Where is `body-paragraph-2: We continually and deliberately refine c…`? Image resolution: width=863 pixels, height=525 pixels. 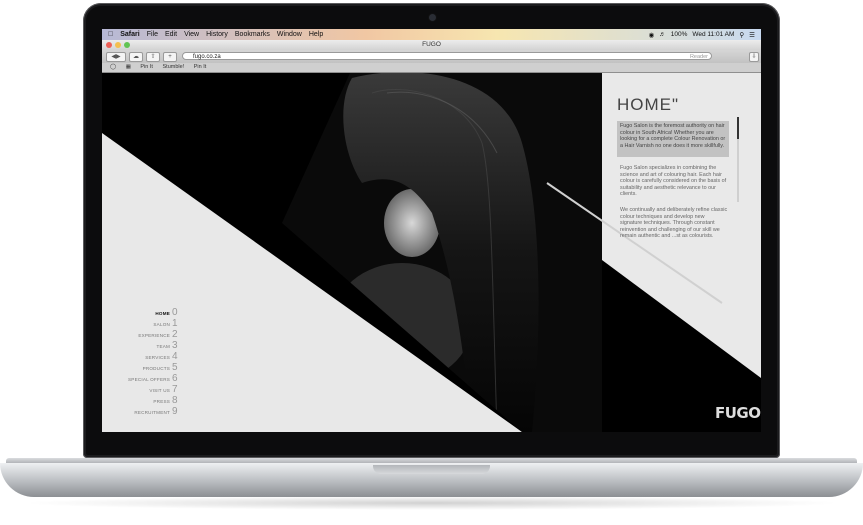
body-paragraph-2: We continually and deliberately refine c… is located at coordinates (674, 223).